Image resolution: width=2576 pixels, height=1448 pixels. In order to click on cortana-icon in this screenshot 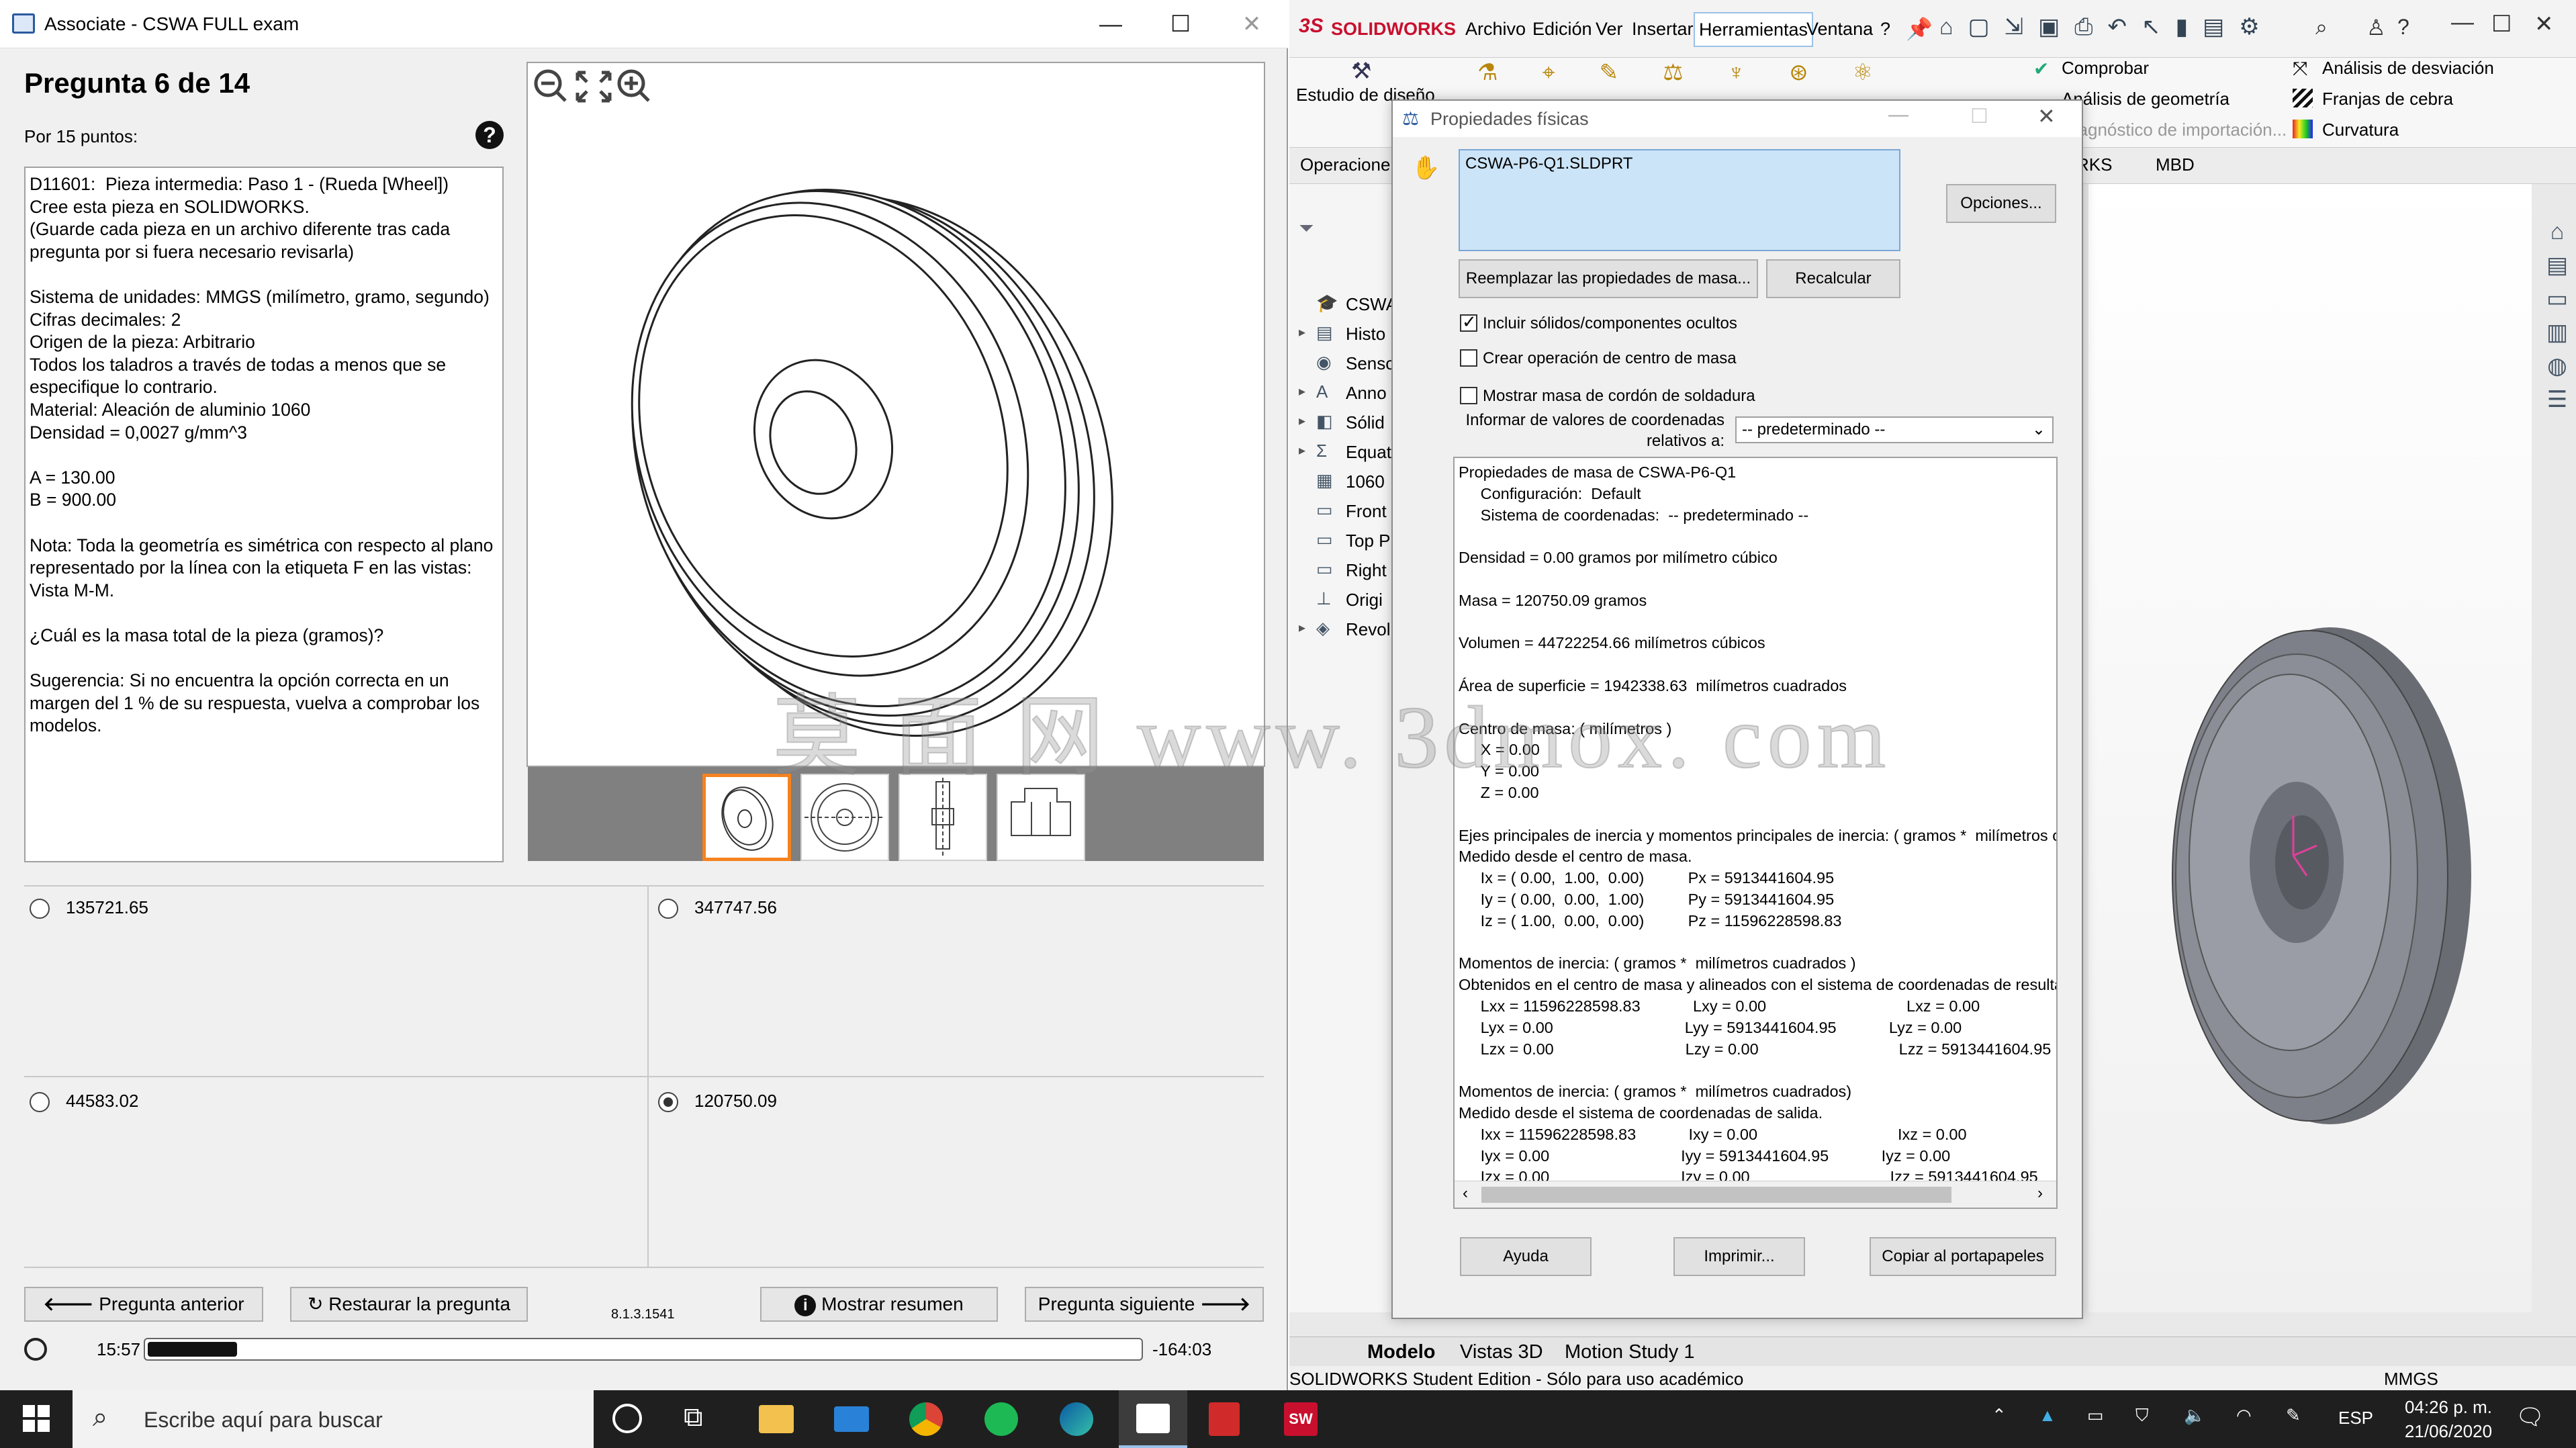, I will do `click(627, 1419)`.